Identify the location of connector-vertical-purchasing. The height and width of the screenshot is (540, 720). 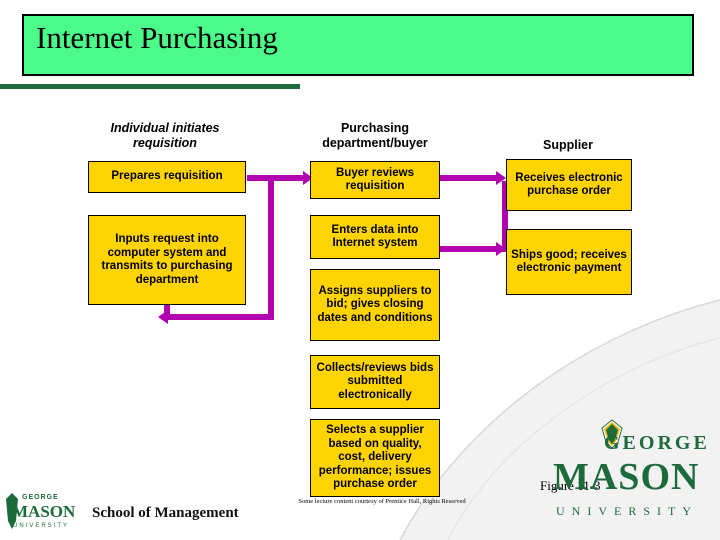
(271, 250).